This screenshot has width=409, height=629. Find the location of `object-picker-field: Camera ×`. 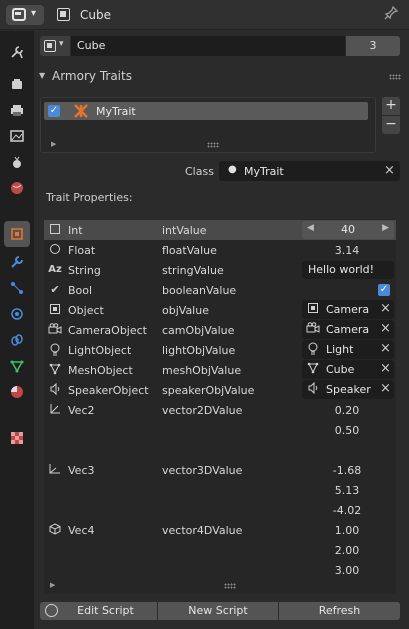

object-picker-field: Camera × is located at coordinates (348, 309).